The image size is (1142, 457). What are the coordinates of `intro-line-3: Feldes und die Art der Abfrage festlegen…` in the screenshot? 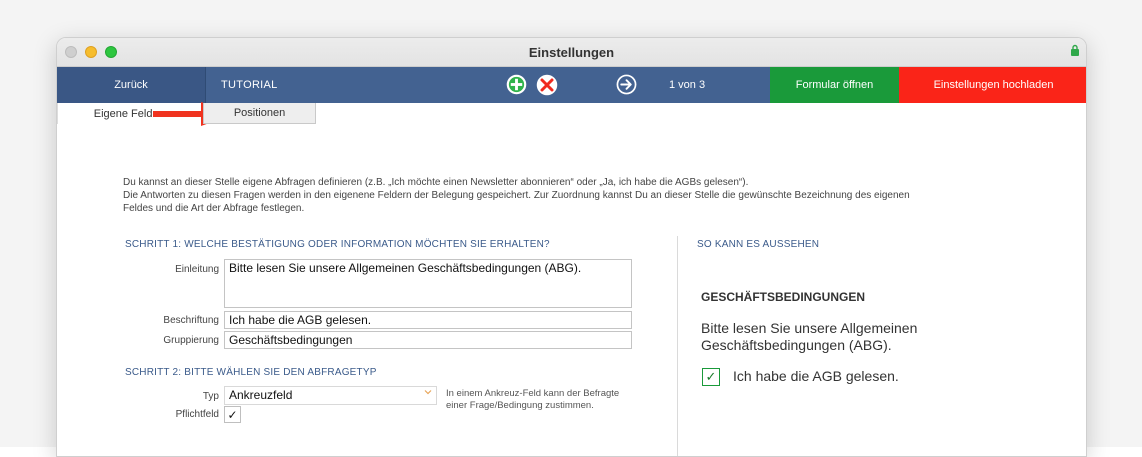 It's located at (214, 208).